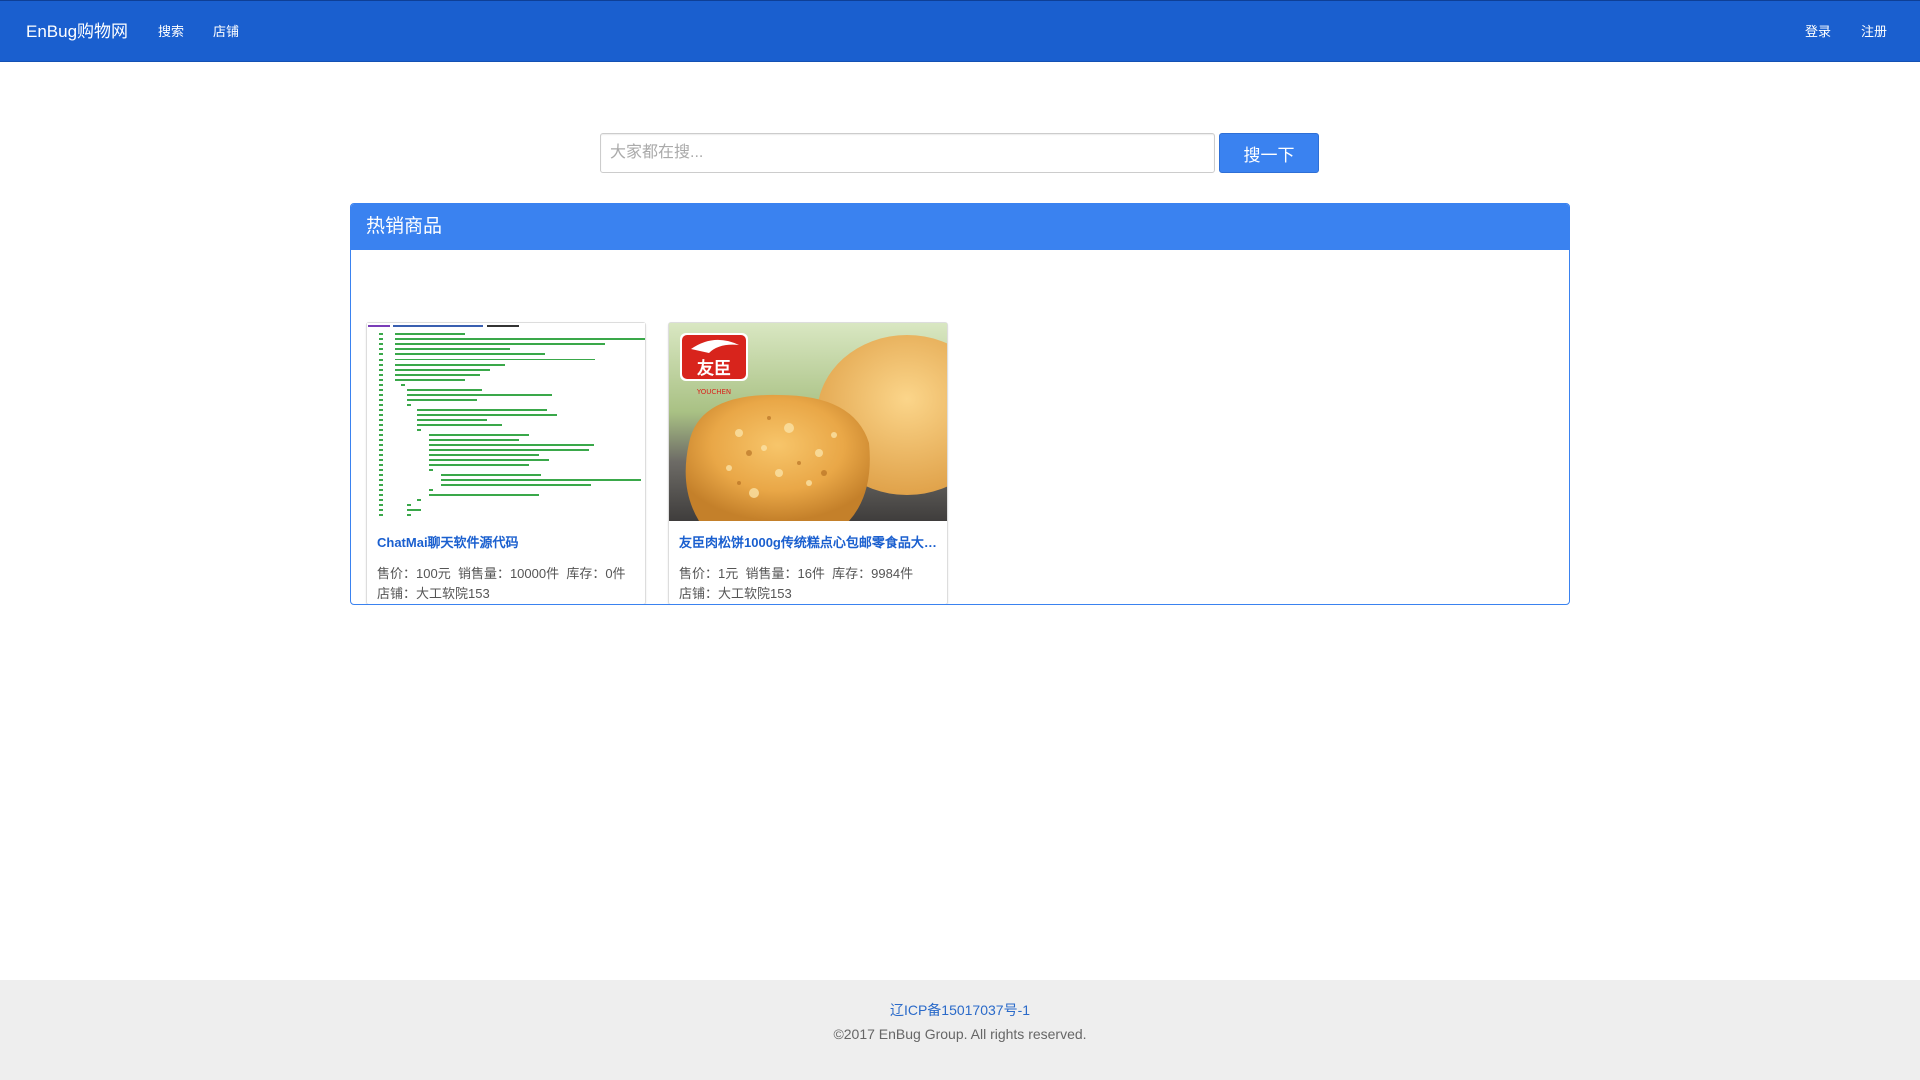  I want to click on login-link: 登录, so click(1818, 32).